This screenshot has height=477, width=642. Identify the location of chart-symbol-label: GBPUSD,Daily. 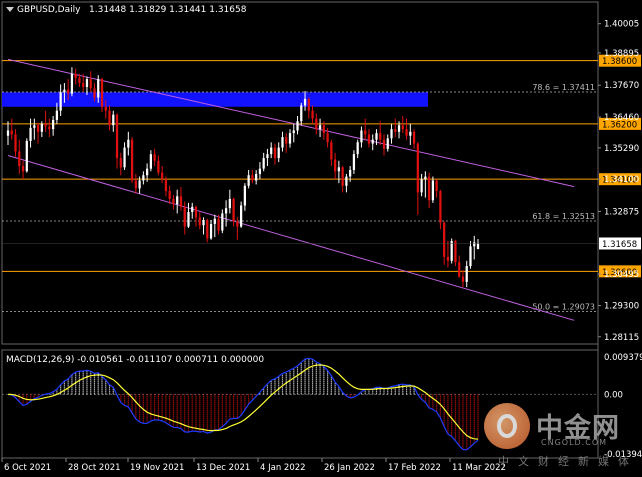
(49, 10).